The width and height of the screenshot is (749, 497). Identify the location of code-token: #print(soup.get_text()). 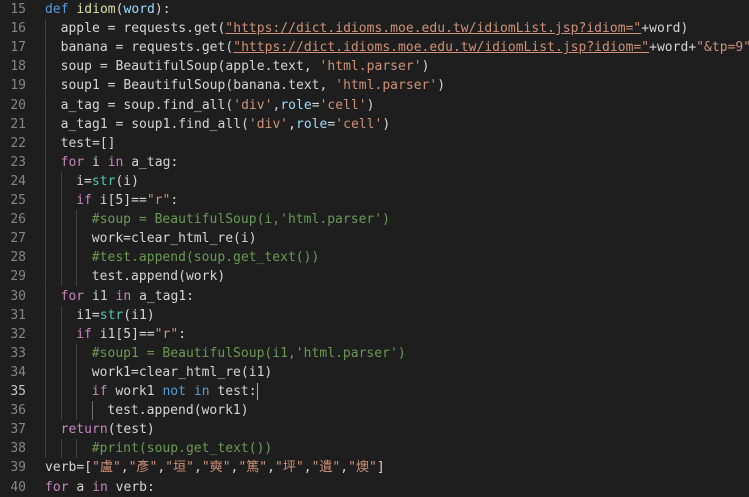
(182, 449).